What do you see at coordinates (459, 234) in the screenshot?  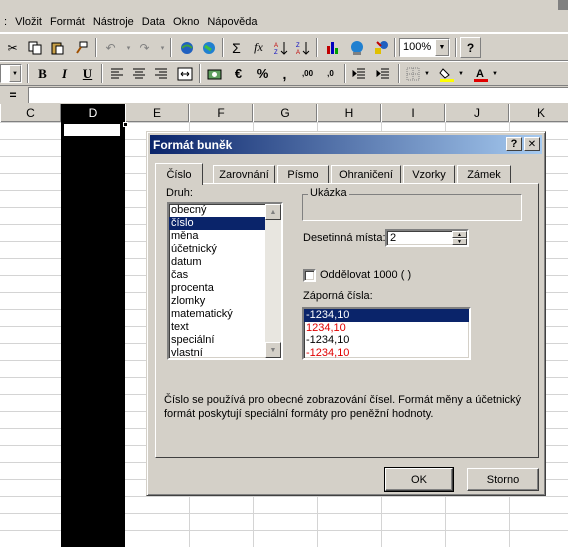 I see `spin-up-icon: ▲` at bounding box center [459, 234].